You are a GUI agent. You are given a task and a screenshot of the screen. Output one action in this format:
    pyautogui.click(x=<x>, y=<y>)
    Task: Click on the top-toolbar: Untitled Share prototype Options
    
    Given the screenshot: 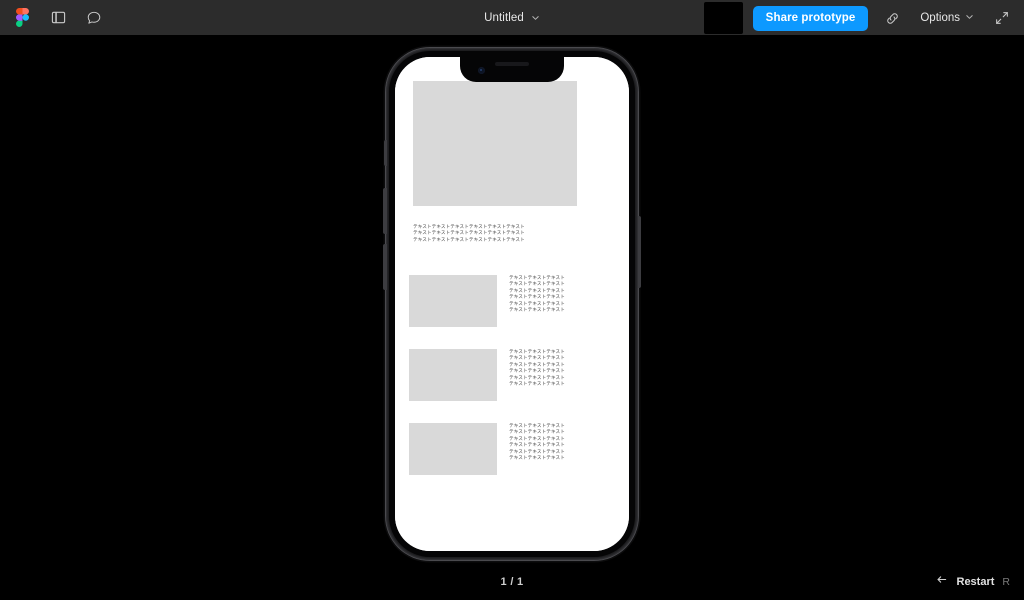 What is the action you would take?
    pyautogui.click(x=512, y=18)
    